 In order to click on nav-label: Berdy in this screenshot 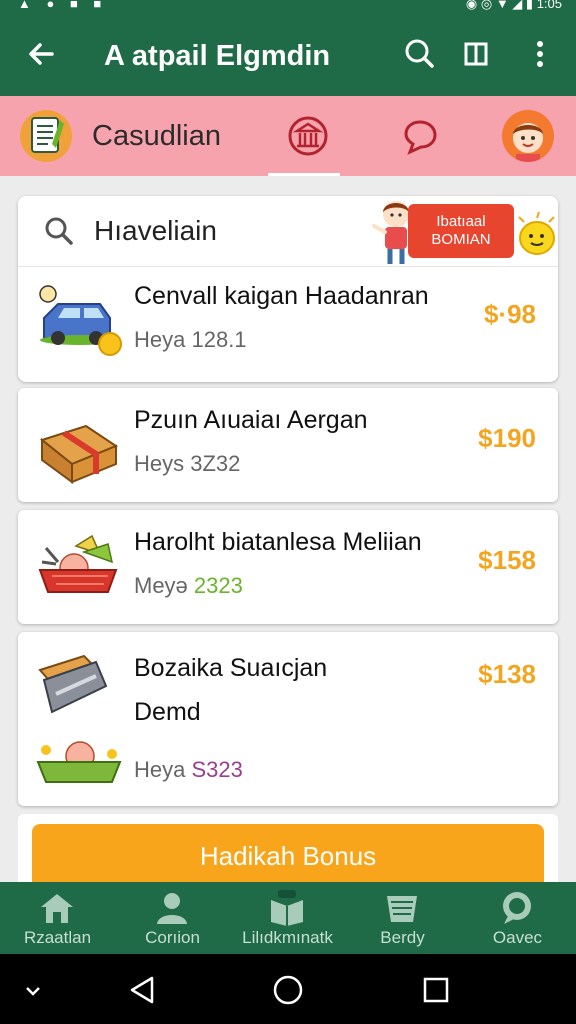, I will do `click(402, 937)`.